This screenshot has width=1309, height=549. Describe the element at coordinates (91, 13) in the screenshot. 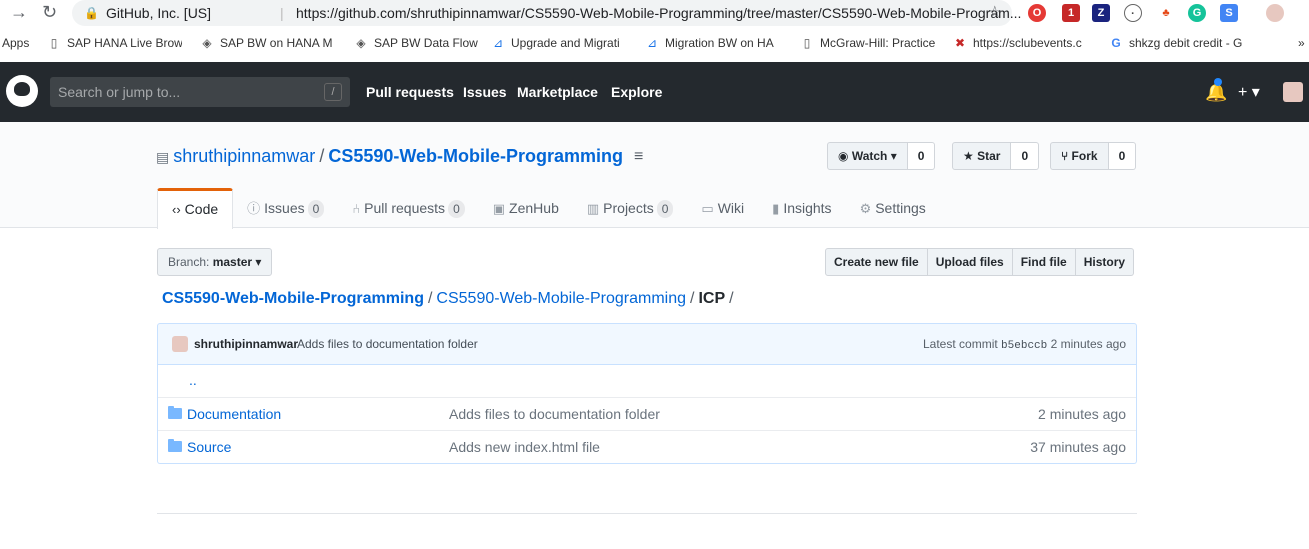

I see `lock-icon: 🔒` at that location.